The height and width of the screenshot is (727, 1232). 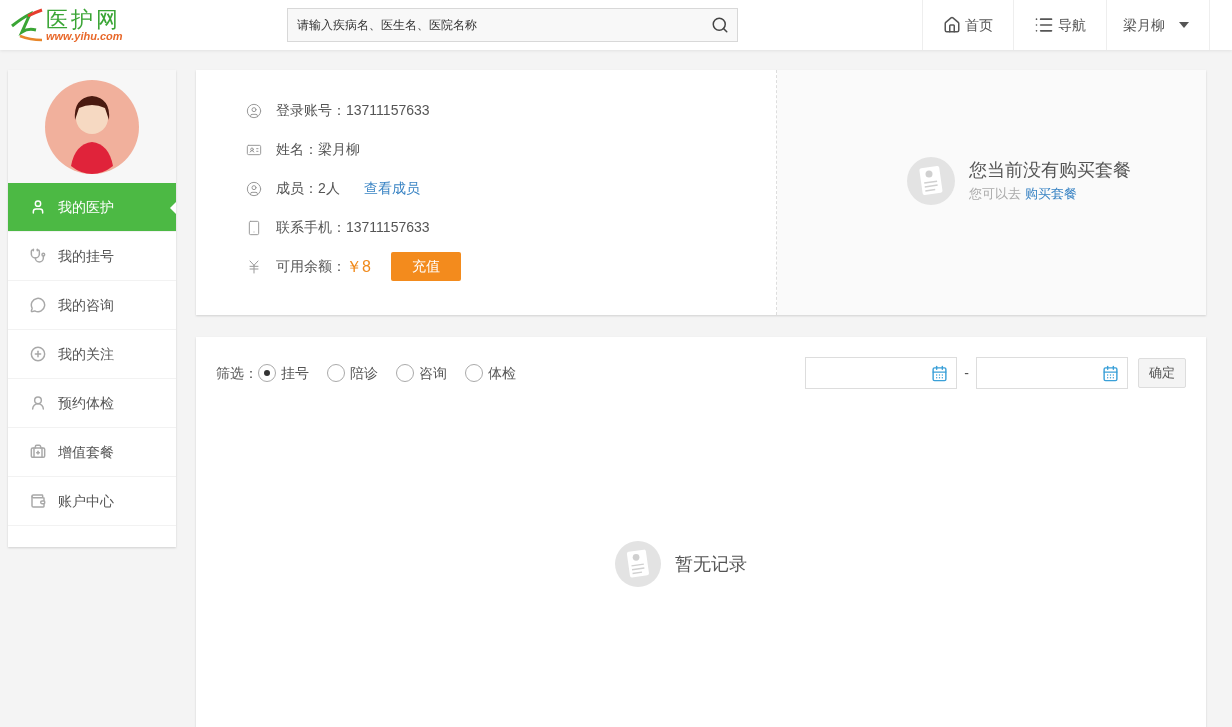 I want to click on sidebar-item: 我的咨询, so click(x=92, y=305).